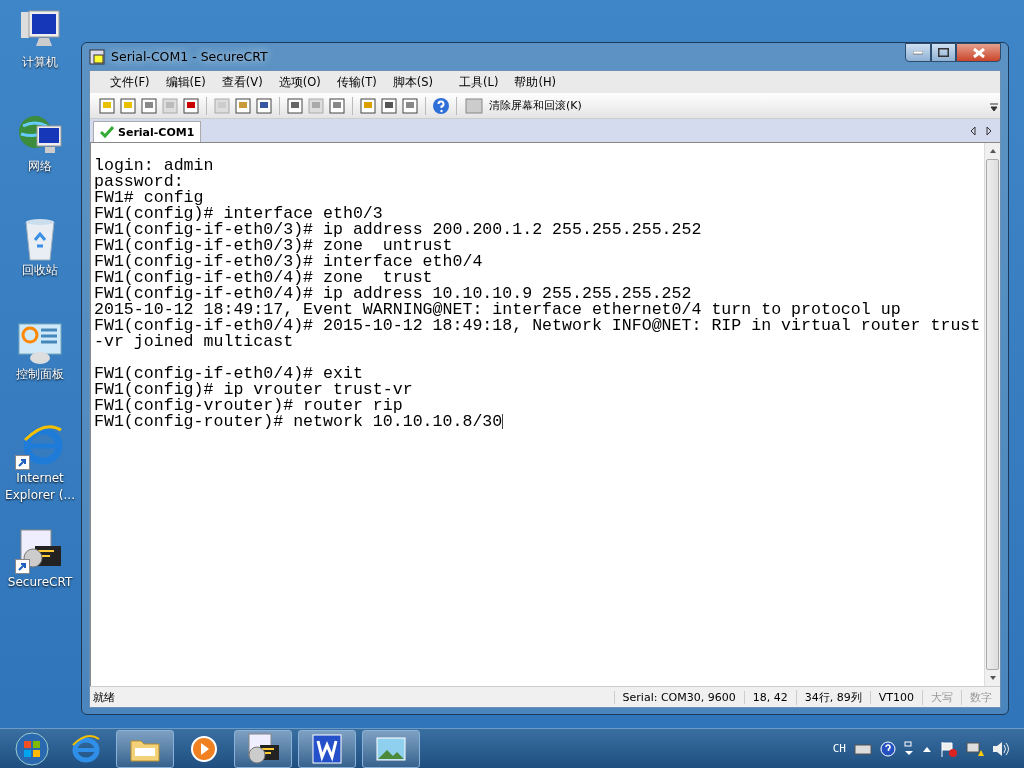 The image size is (1024, 768). What do you see at coordinates (839, 748) in the screenshot?
I see `language-indicator: CH` at bounding box center [839, 748].